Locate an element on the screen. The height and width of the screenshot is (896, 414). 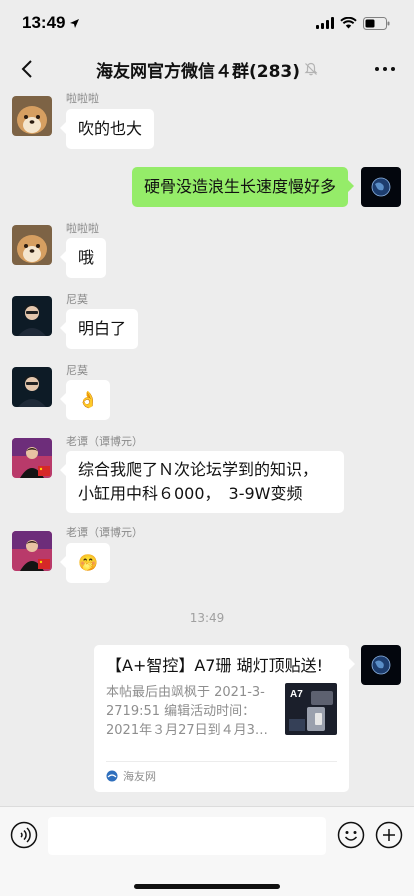
voice-input-button is located at coordinates (24, 835).